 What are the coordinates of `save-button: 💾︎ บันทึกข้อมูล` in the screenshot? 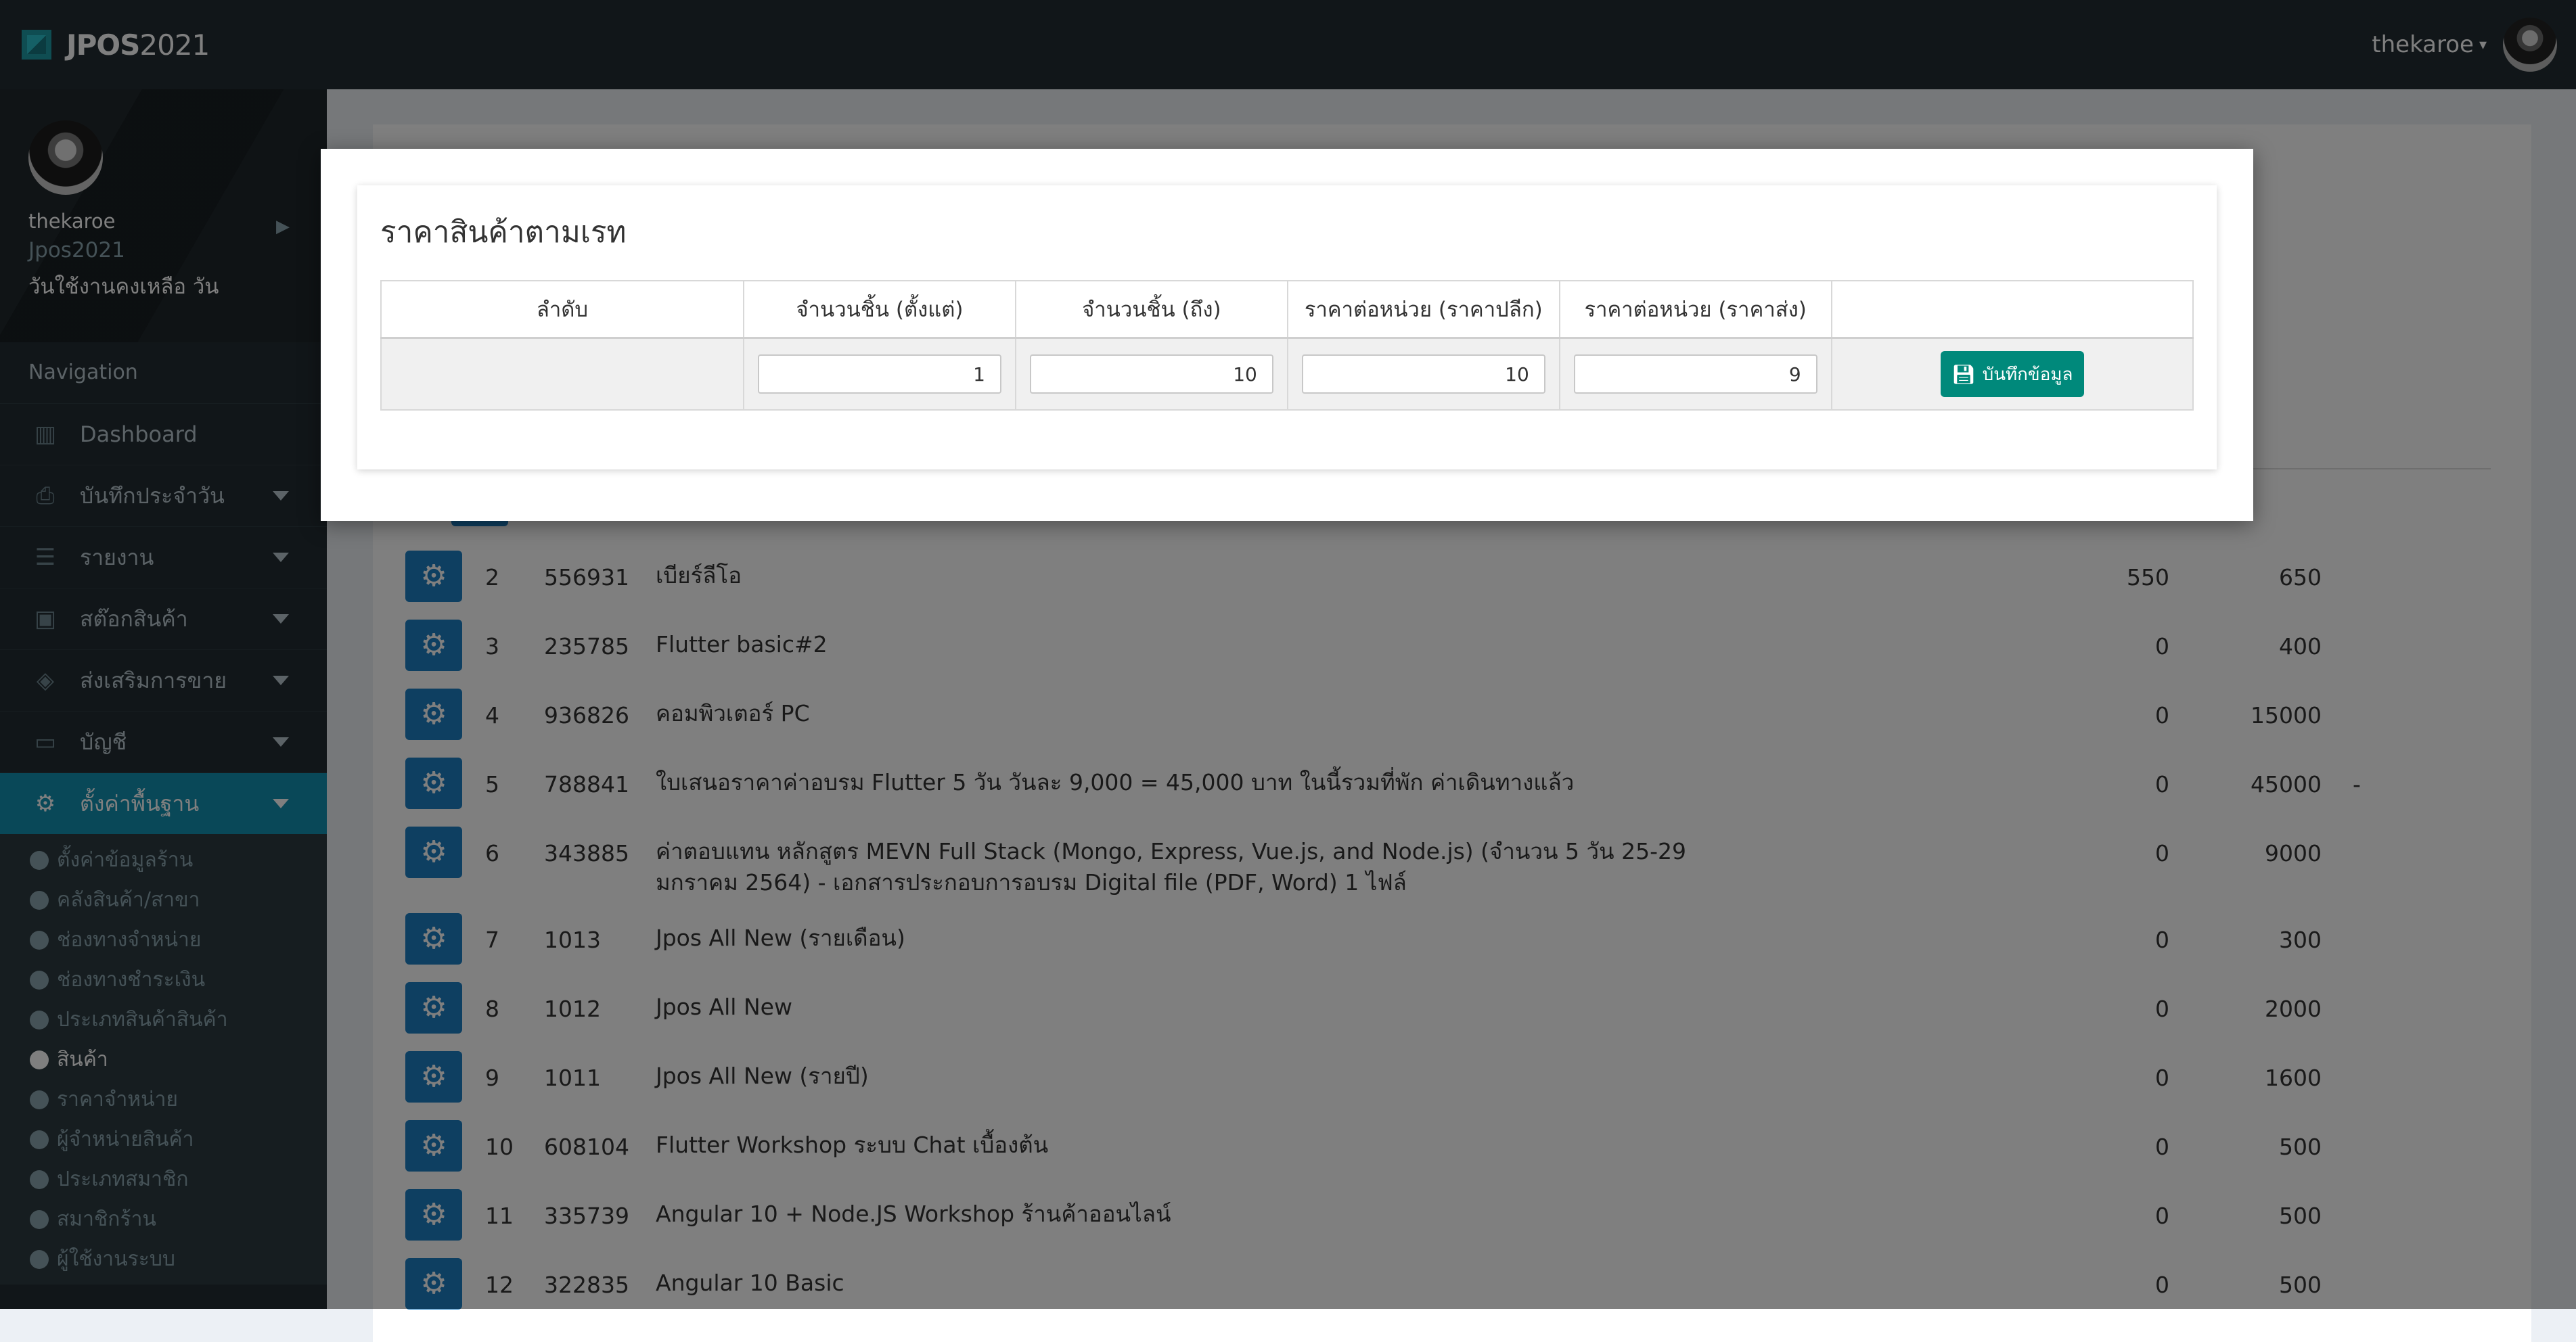 It's located at (2012, 374).